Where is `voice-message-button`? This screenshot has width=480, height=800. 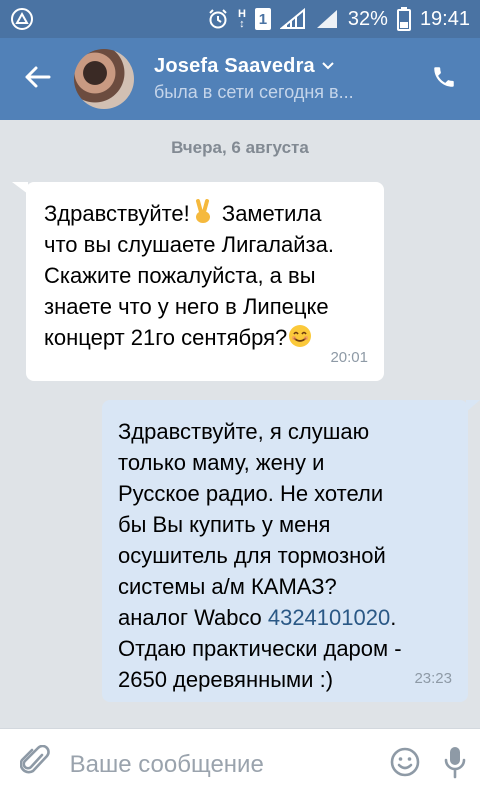
voice-message-button is located at coordinates (455, 764).